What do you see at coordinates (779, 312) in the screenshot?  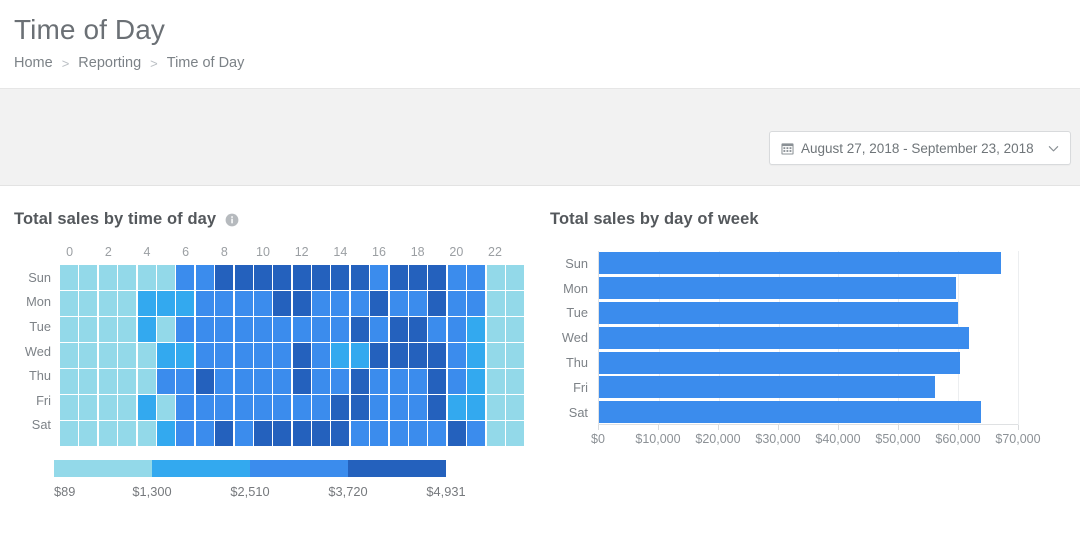 I see `bar-tue` at bounding box center [779, 312].